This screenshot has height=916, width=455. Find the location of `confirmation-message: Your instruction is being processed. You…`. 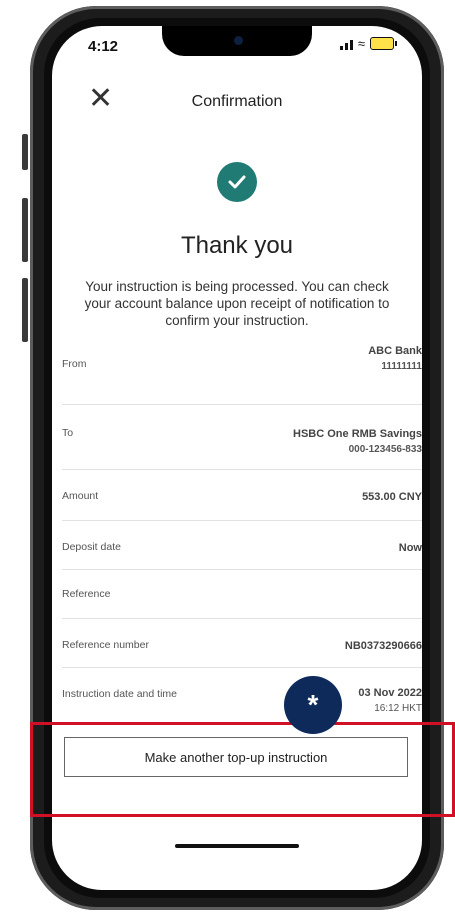

confirmation-message: Your instruction is being processed. You… is located at coordinates (237, 303).